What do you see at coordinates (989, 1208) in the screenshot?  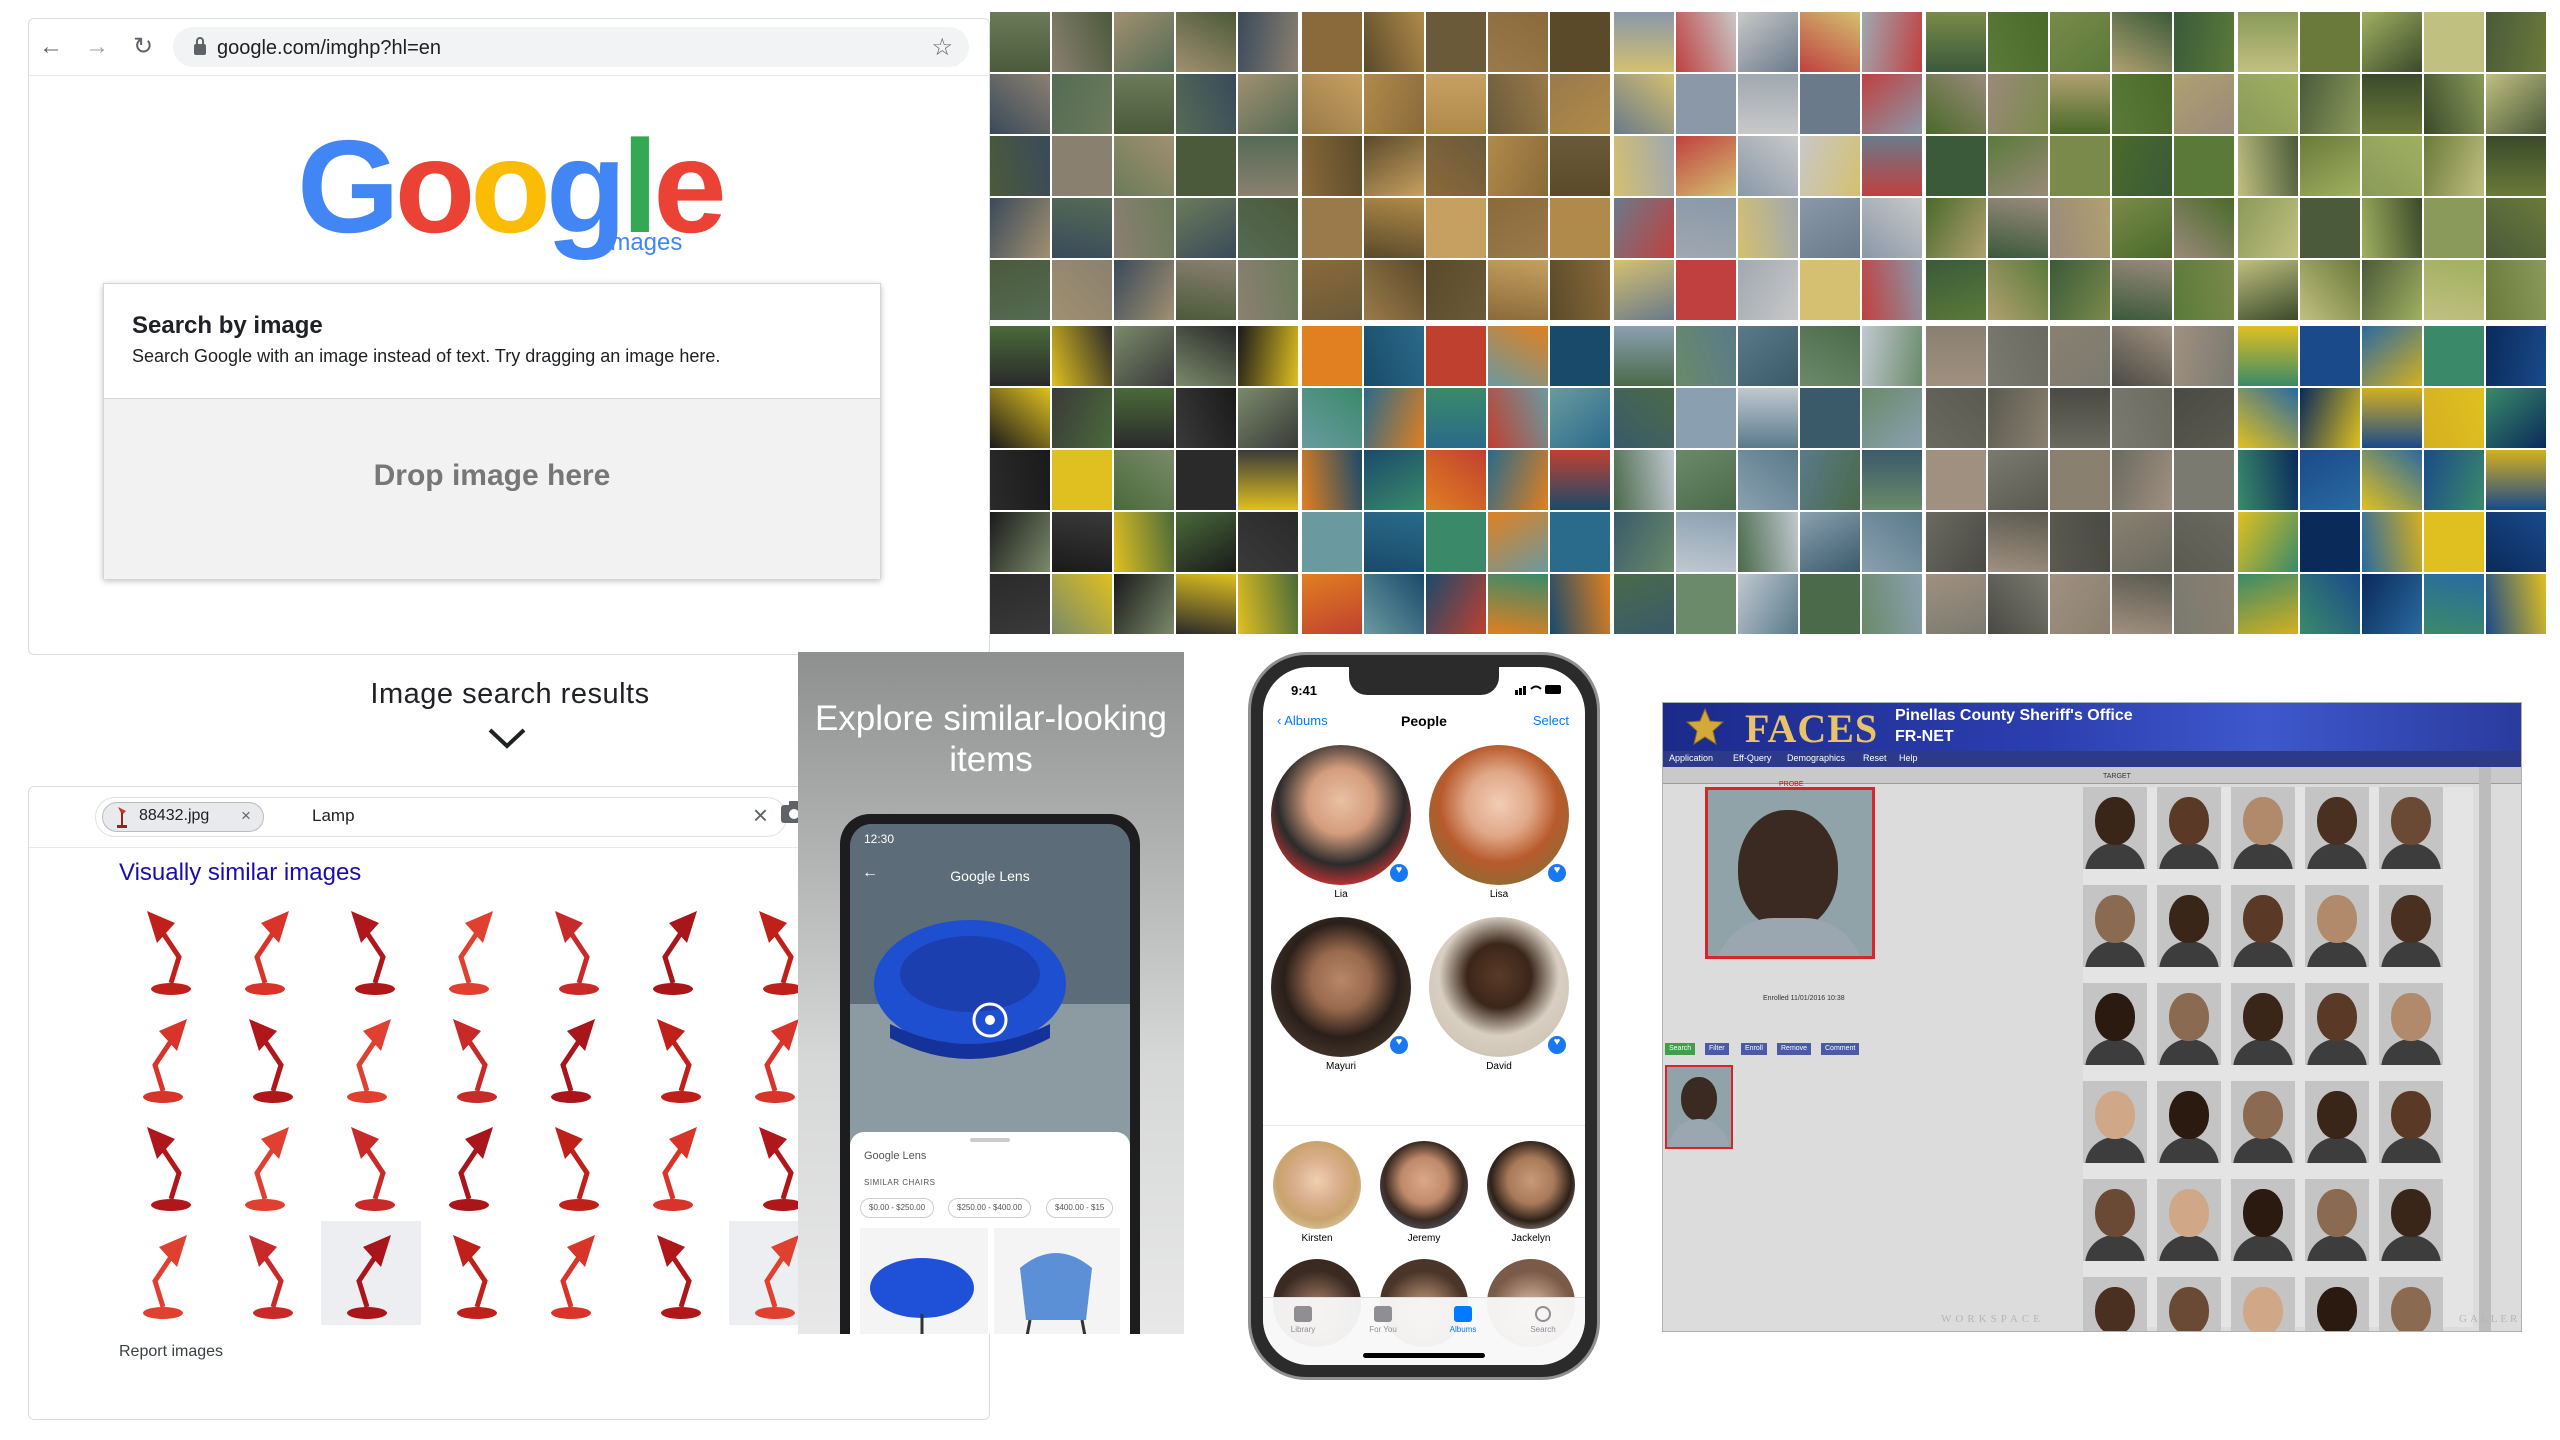 I see `price-filter: $250.00 - $400.00` at bounding box center [989, 1208].